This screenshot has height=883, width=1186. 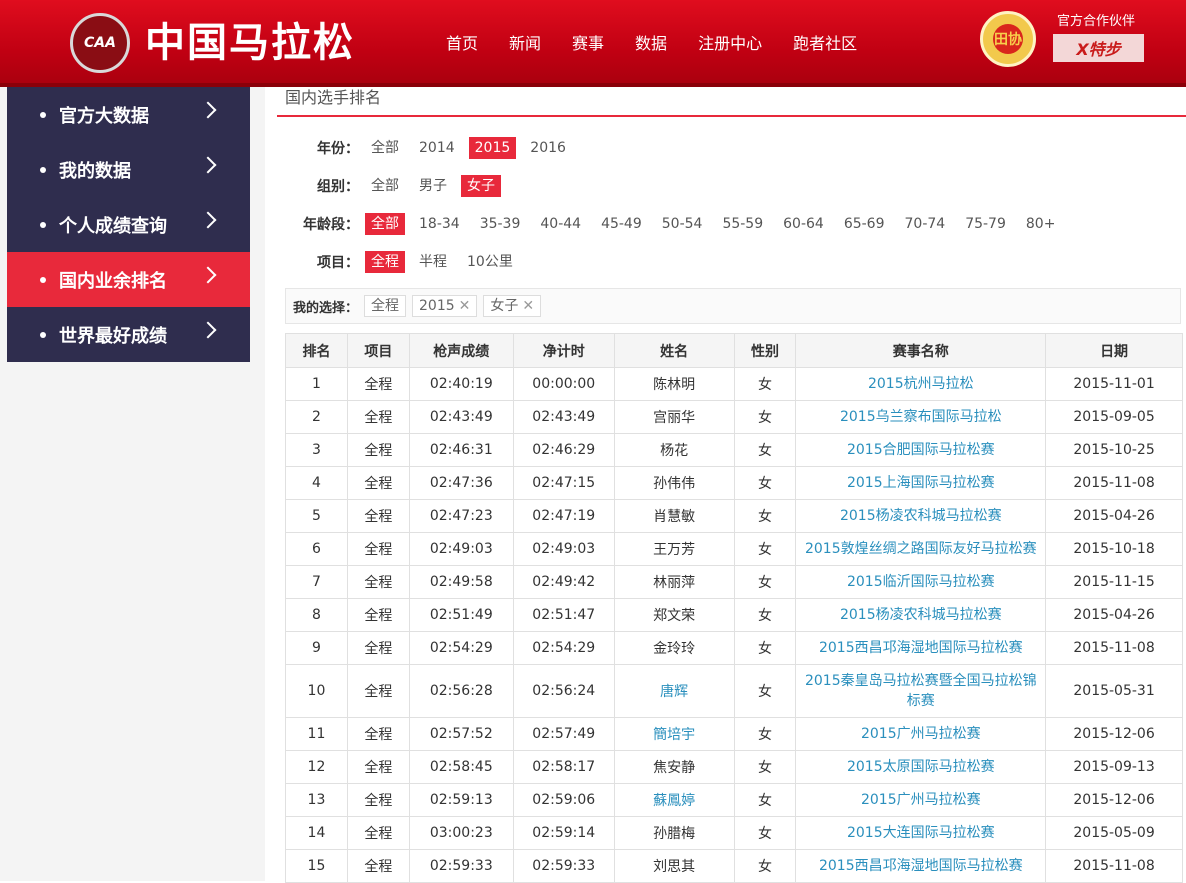 I want to click on main-nav: 首页 新闻 赛事 数据 注册中心 跑者社区, so click(x=667, y=44).